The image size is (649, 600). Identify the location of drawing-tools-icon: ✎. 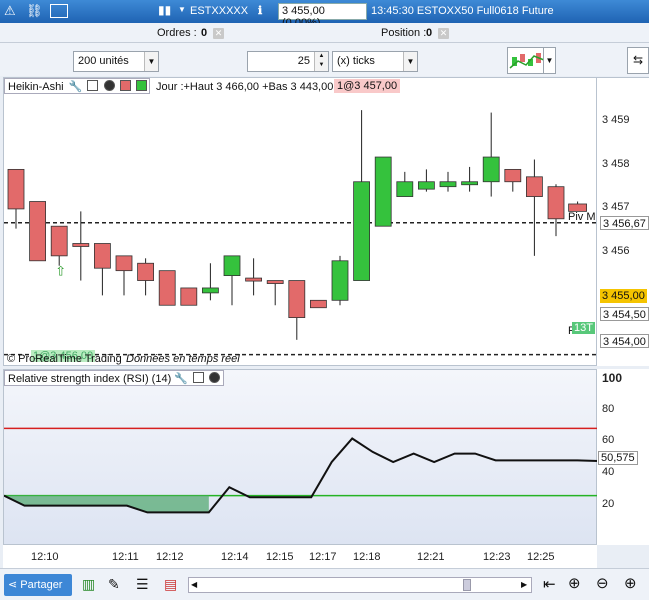
(114, 584).